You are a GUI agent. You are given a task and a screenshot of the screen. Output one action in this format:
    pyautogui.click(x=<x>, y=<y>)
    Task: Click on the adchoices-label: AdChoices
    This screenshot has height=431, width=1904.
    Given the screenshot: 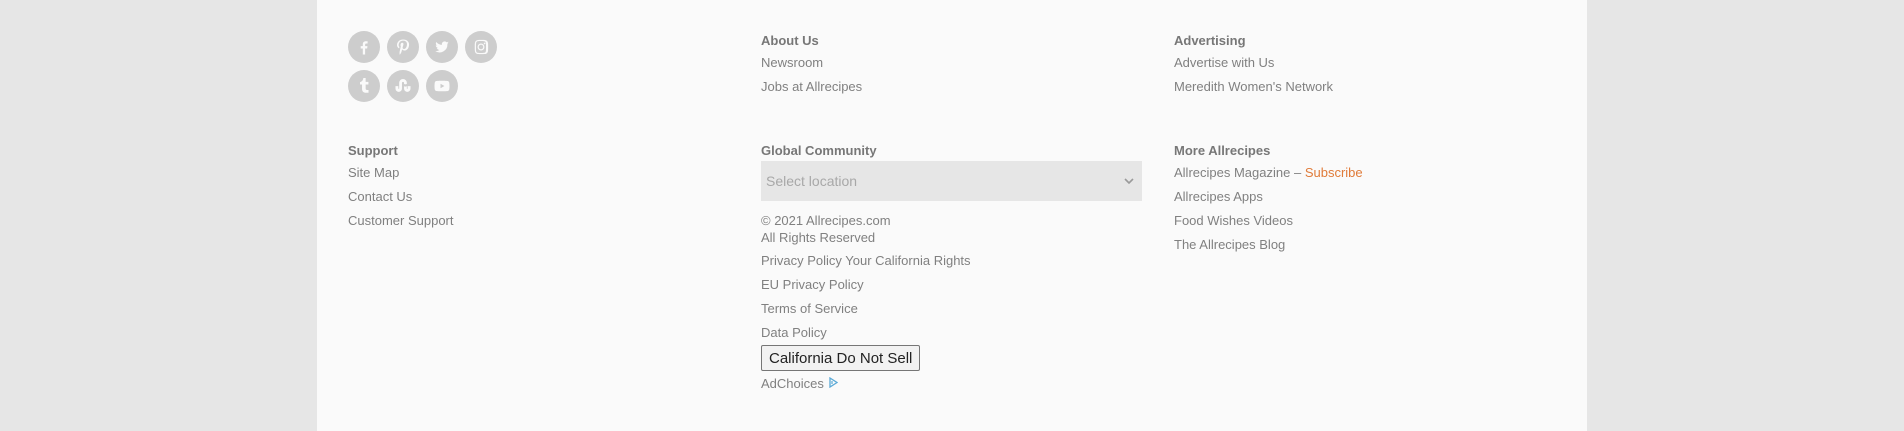 What is the action you would take?
    pyautogui.click(x=792, y=383)
    